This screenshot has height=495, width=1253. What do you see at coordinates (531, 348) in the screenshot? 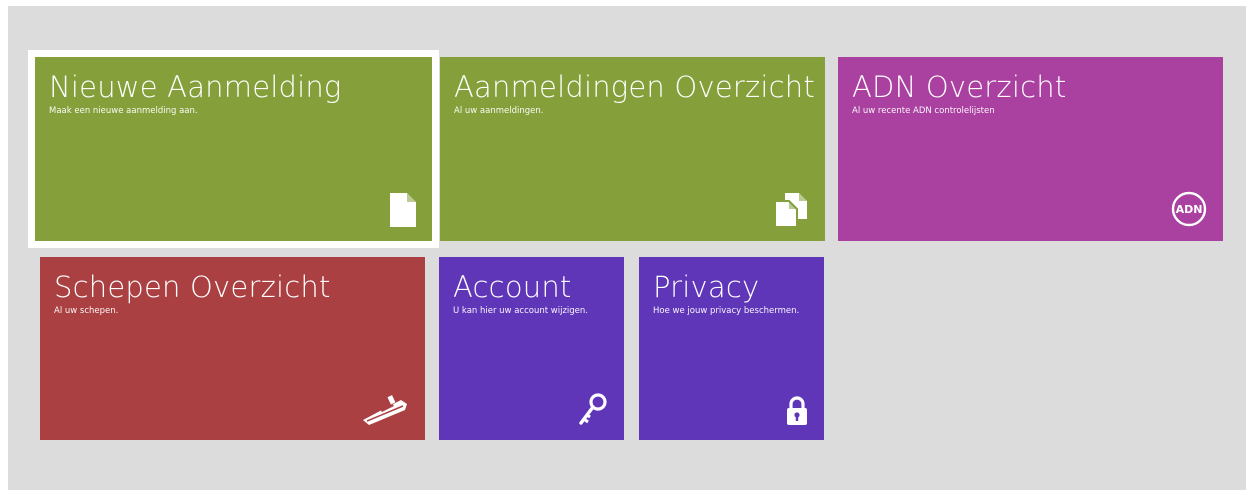
I see `tile-account: Account U kan hier uw account wijzigen.` at bounding box center [531, 348].